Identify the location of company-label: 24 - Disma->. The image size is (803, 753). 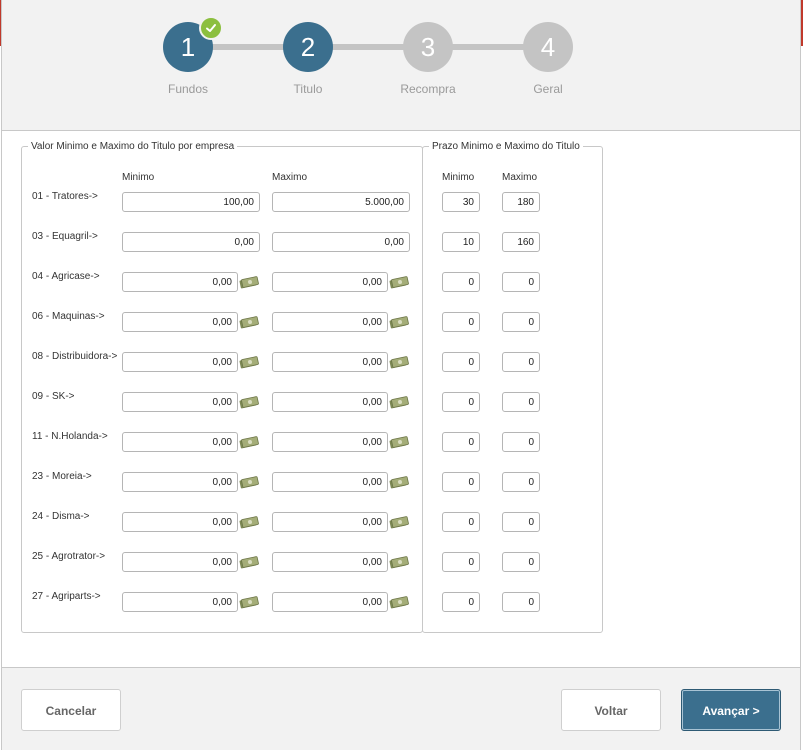
(61, 516).